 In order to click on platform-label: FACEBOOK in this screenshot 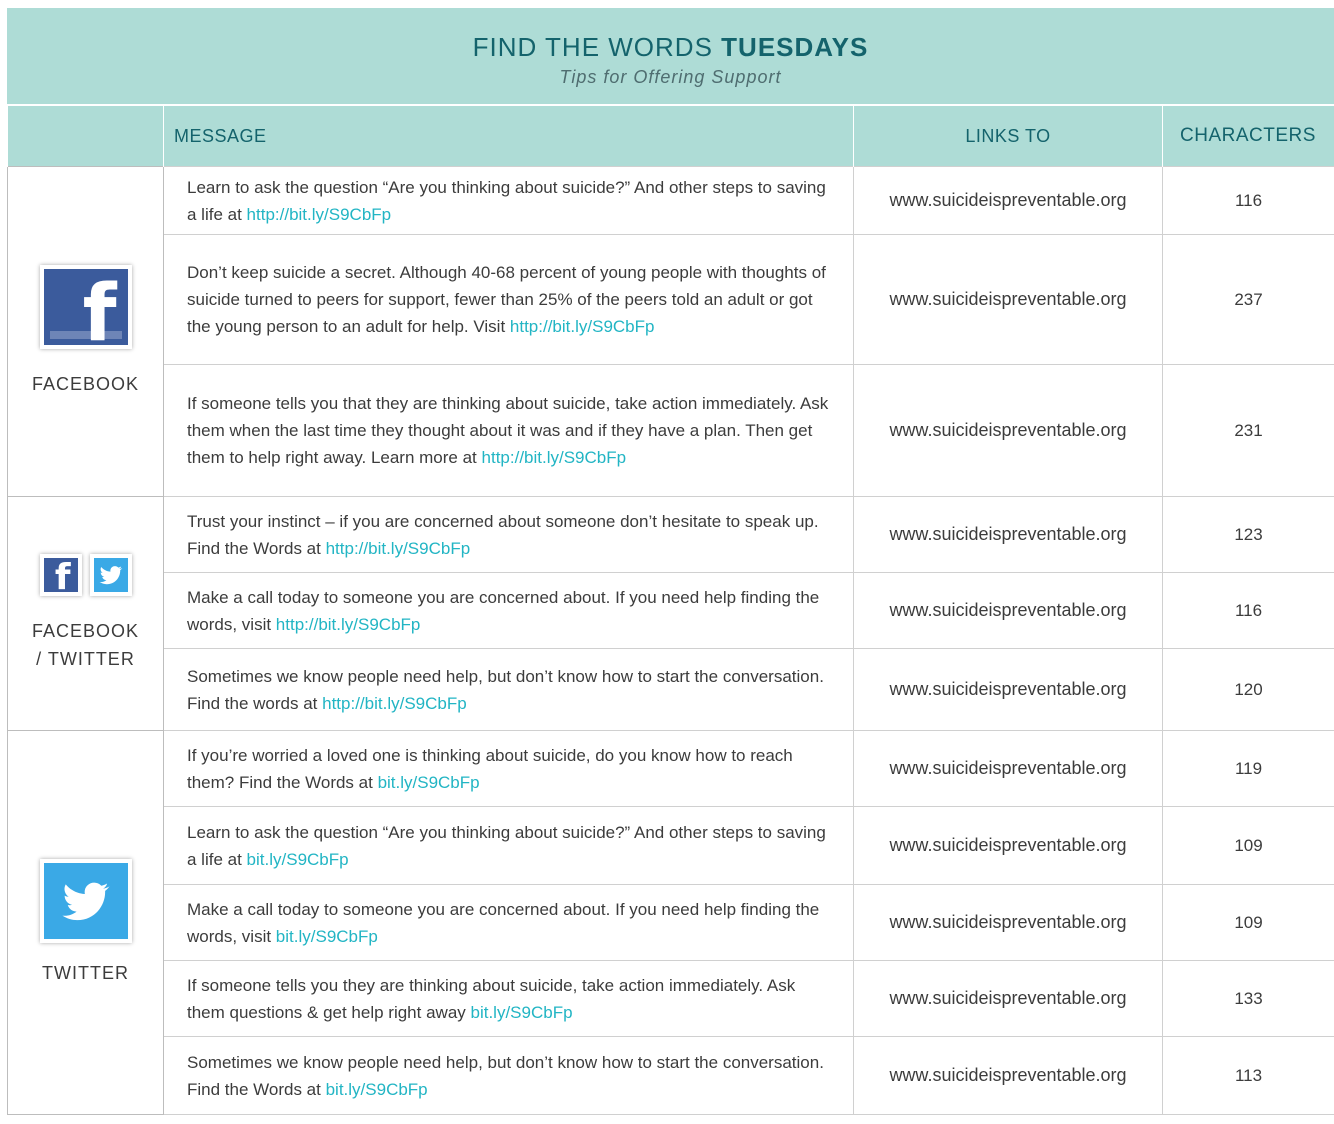, I will do `click(85, 384)`.